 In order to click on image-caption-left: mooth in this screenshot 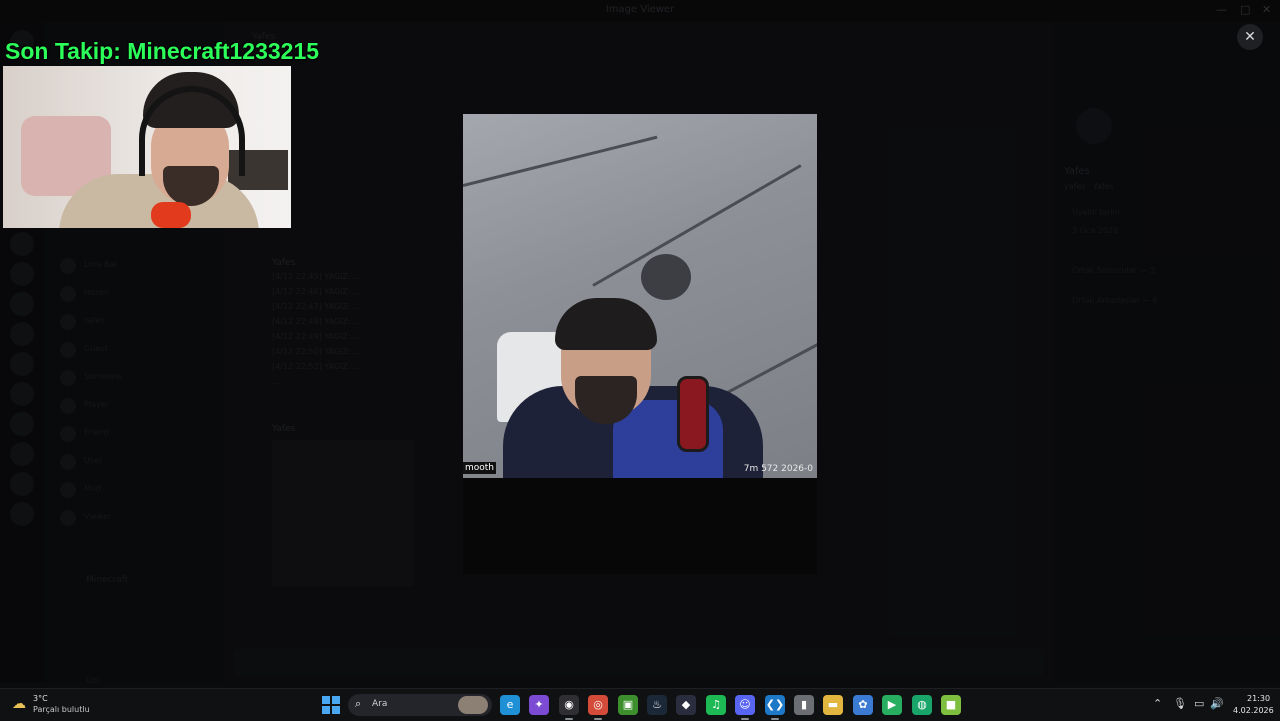, I will do `click(480, 468)`.